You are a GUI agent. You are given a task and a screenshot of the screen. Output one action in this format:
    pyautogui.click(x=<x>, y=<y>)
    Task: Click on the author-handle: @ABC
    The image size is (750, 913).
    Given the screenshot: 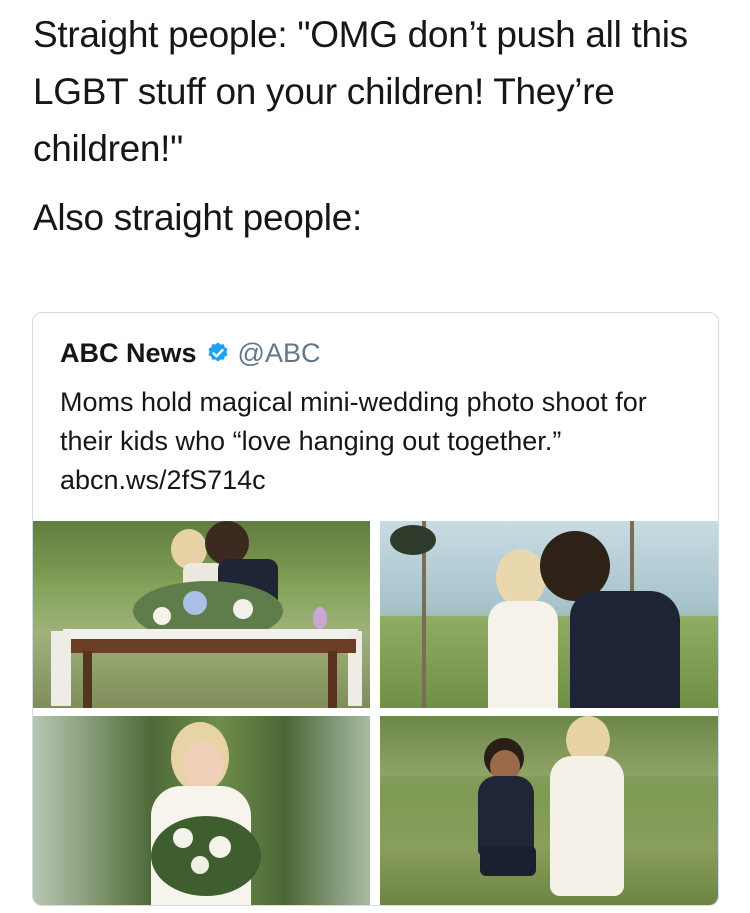 What is the action you would take?
    pyautogui.click(x=279, y=353)
    